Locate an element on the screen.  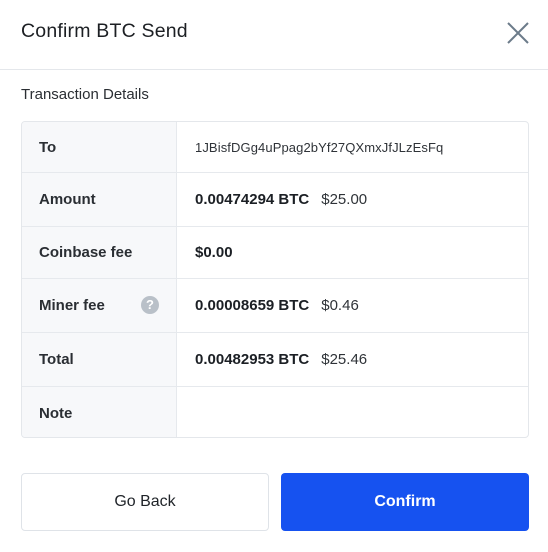
close-icon is located at coordinates (518, 33).